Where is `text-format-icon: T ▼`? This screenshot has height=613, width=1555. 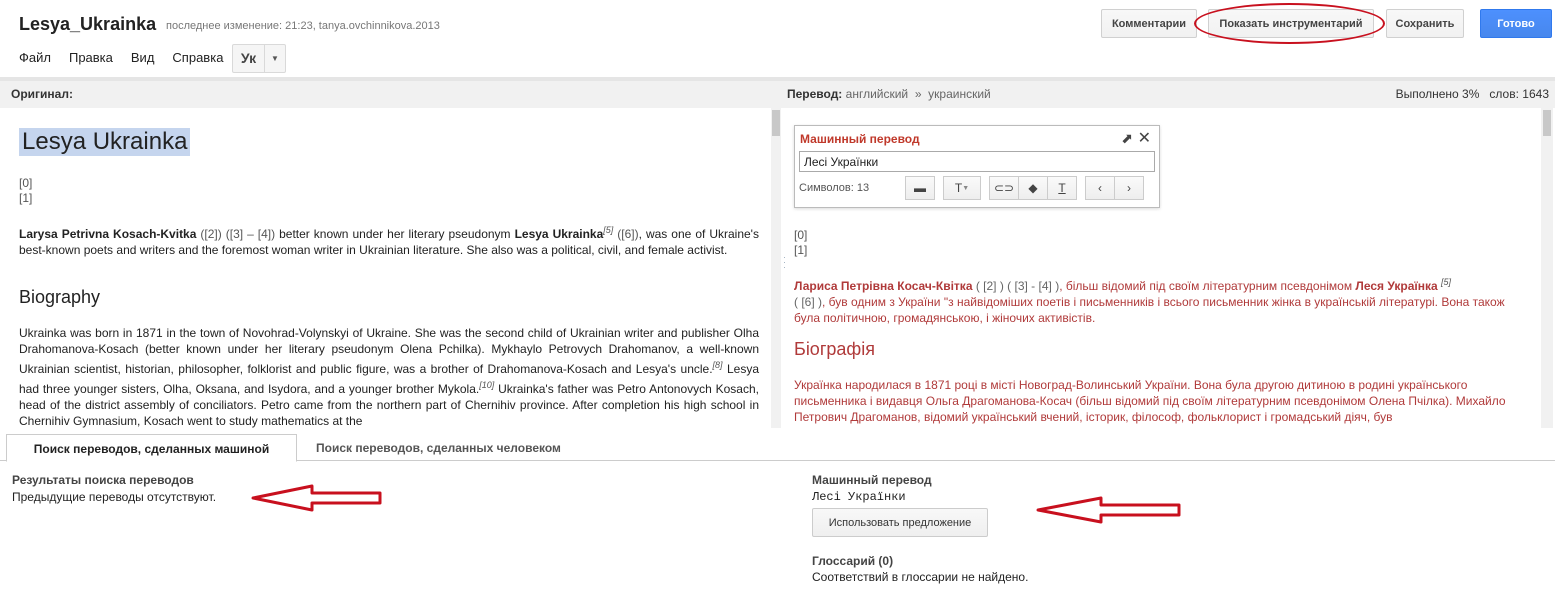 text-format-icon: T ▼ is located at coordinates (962, 188).